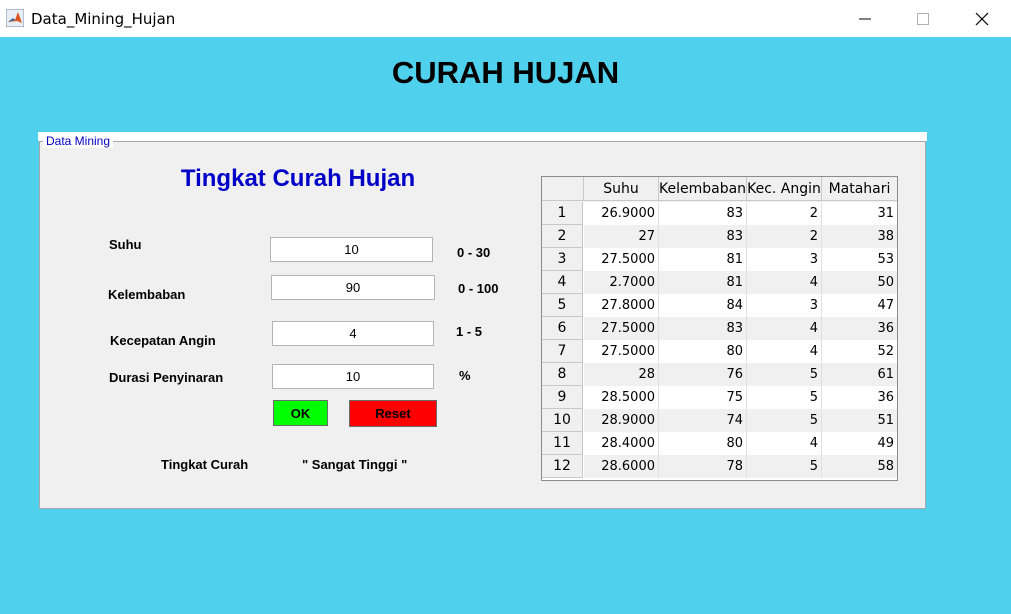 The height and width of the screenshot is (614, 1011). I want to click on table-row: 7 27.5000 80 4 52, so click(719, 351).